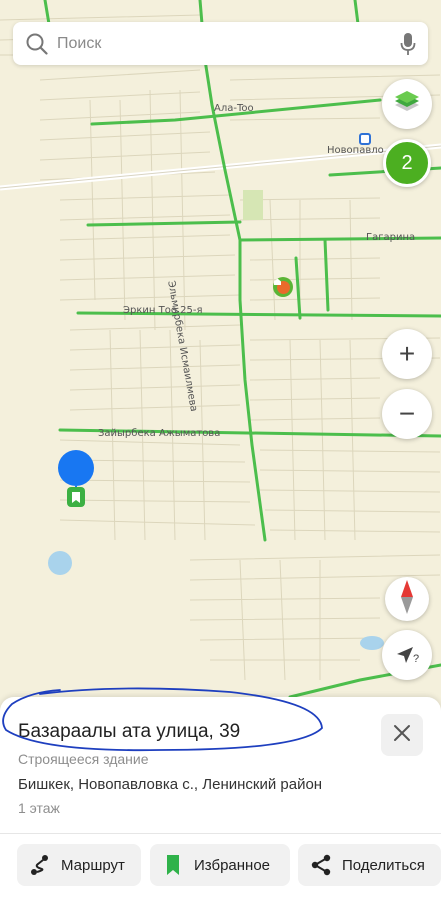  Describe the element at coordinates (220, 833) in the screenshot. I see `divider` at that location.